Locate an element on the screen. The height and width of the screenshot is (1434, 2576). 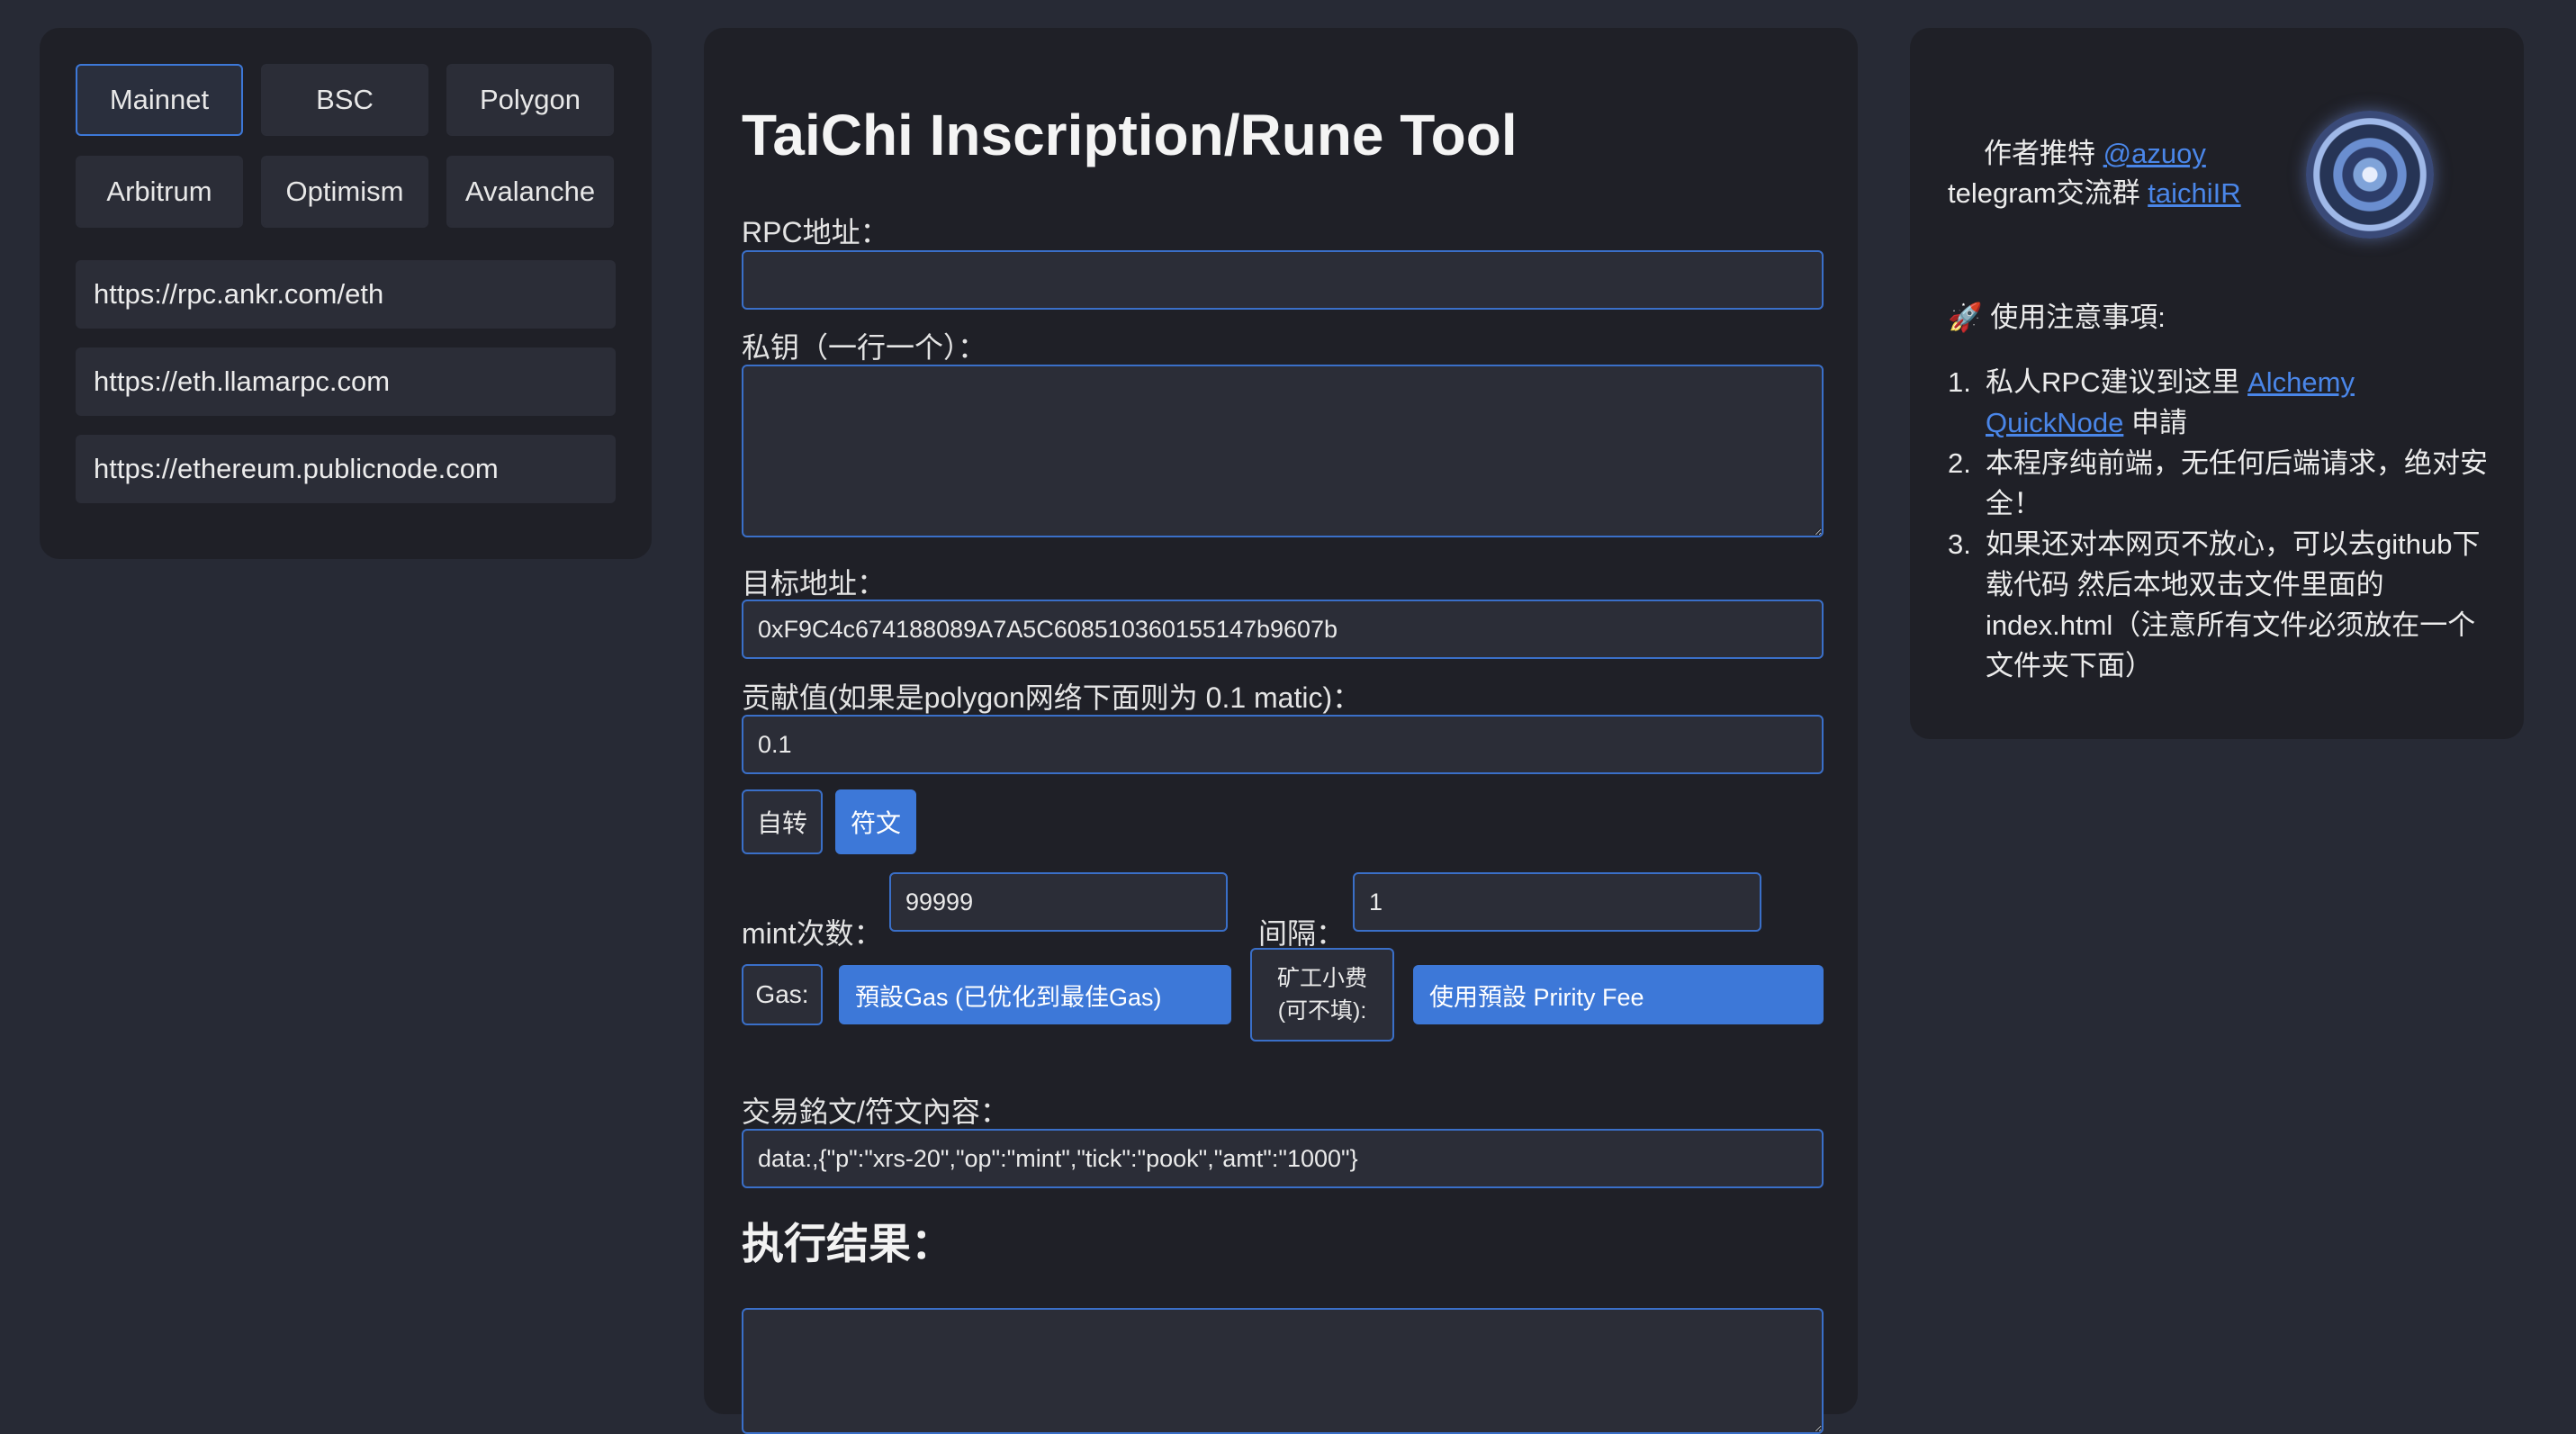
note1-suffix: 申請 is located at coordinates (2158, 422).